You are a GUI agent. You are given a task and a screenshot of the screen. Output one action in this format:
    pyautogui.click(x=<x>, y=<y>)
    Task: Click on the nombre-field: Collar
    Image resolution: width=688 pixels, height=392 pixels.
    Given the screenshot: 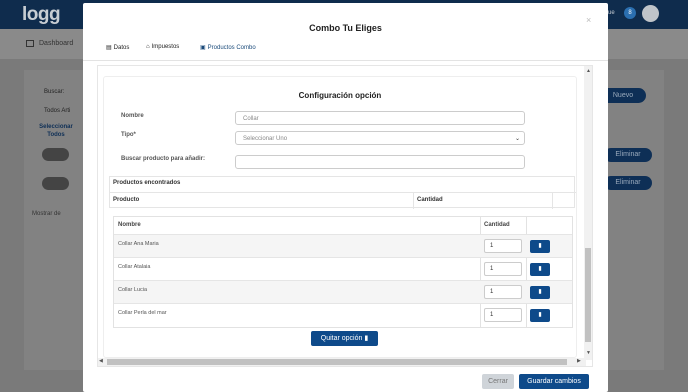 What is the action you would take?
    pyautogui.click(x=380, y=118)
    